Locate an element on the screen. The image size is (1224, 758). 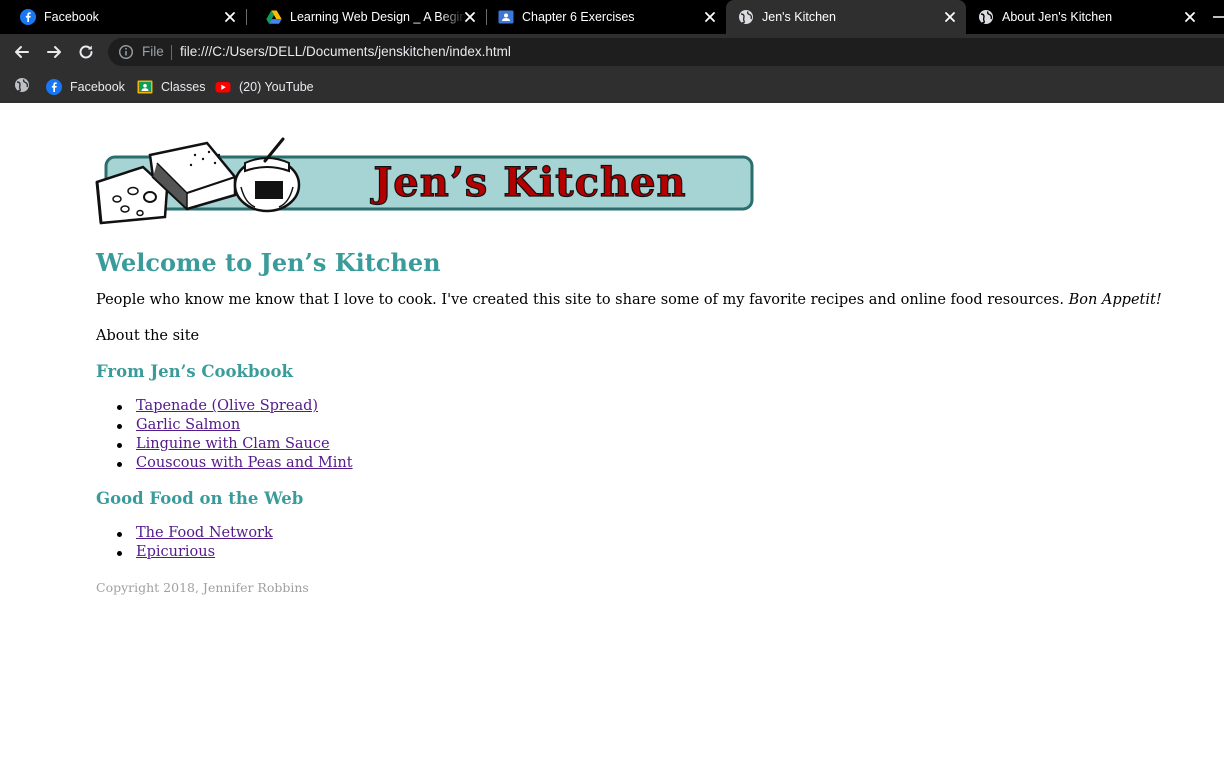
info-icon is located at coordinates (126, 52).